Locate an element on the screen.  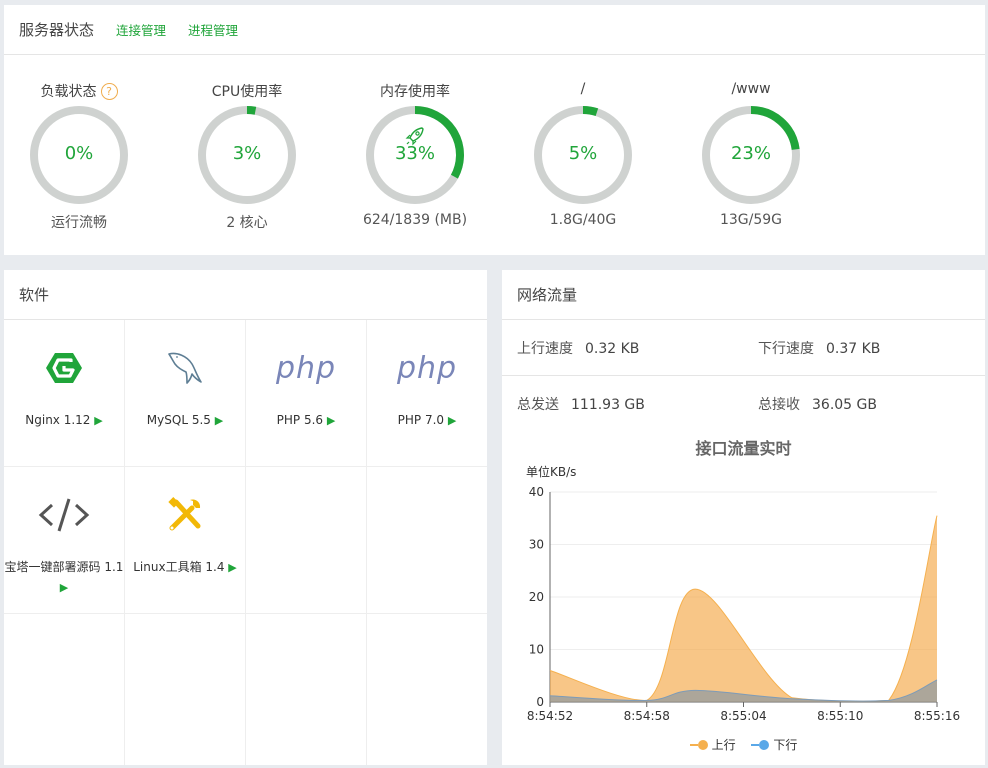
software-item-php56: php PHP 5.6 ▶ is located at coordinates (306, 393).